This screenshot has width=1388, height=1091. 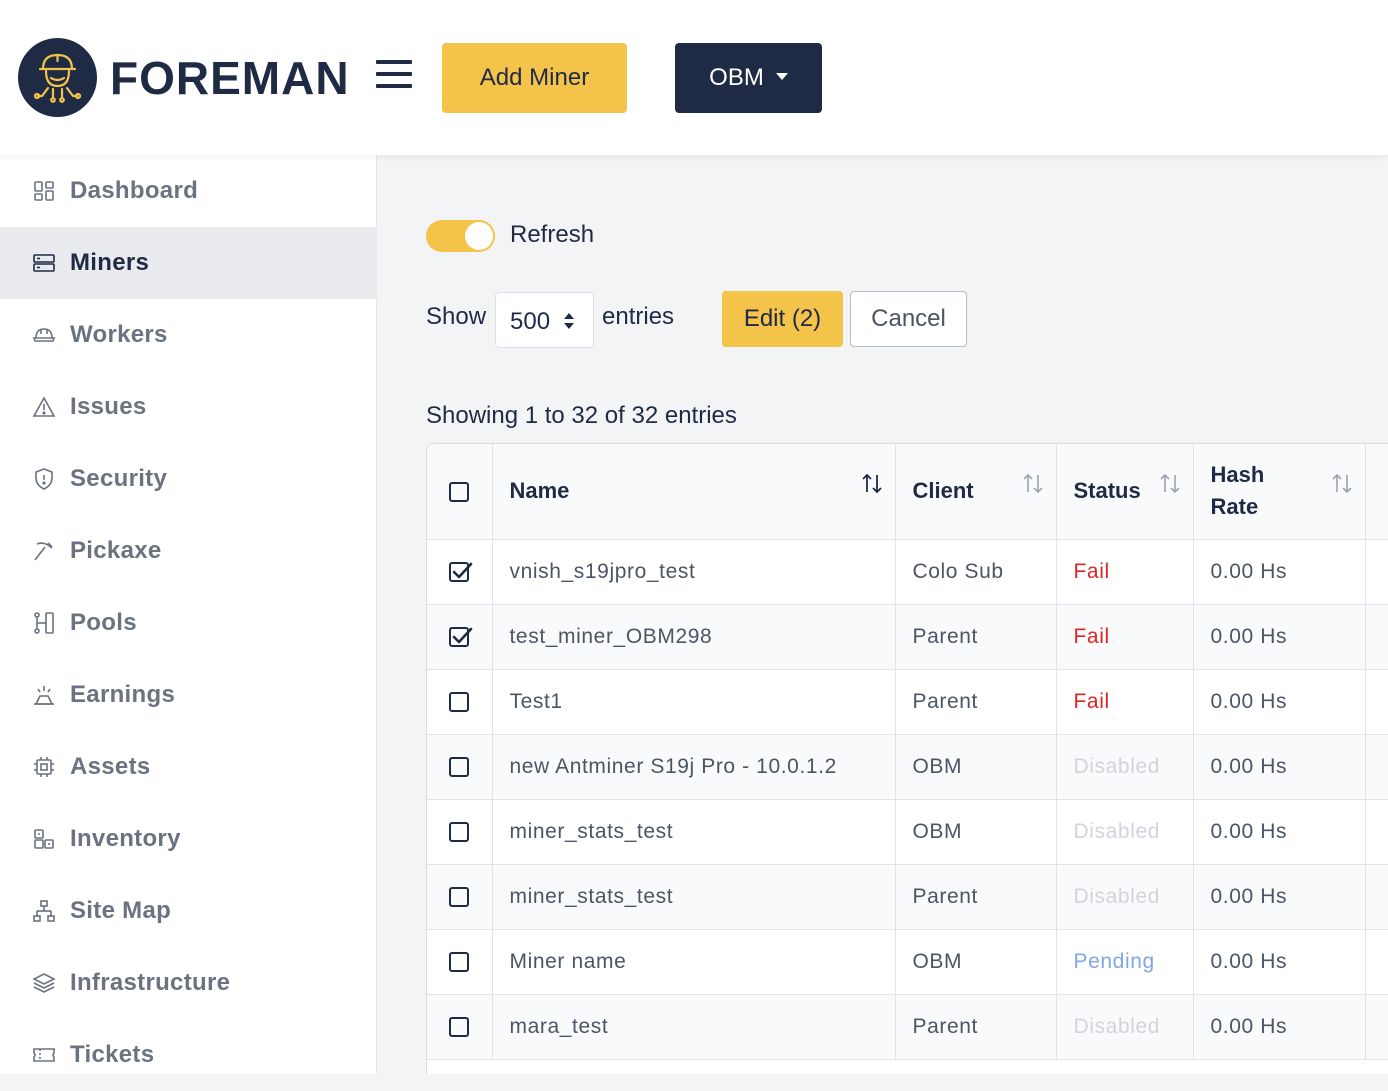 What do you see at coordinates (976, 492) in the screenshot?
I see `column-header-client: Client` at bounding box center [976, 492].